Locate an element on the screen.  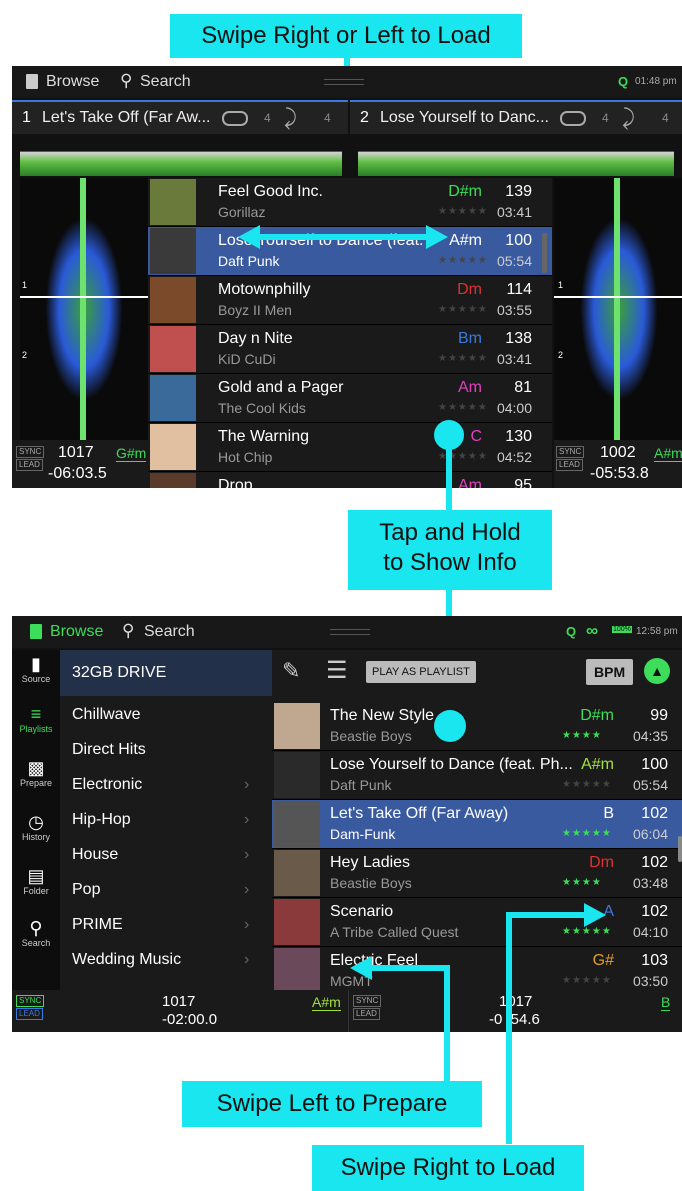
deck2-overview-waveform is located at coordinates (516, 156).